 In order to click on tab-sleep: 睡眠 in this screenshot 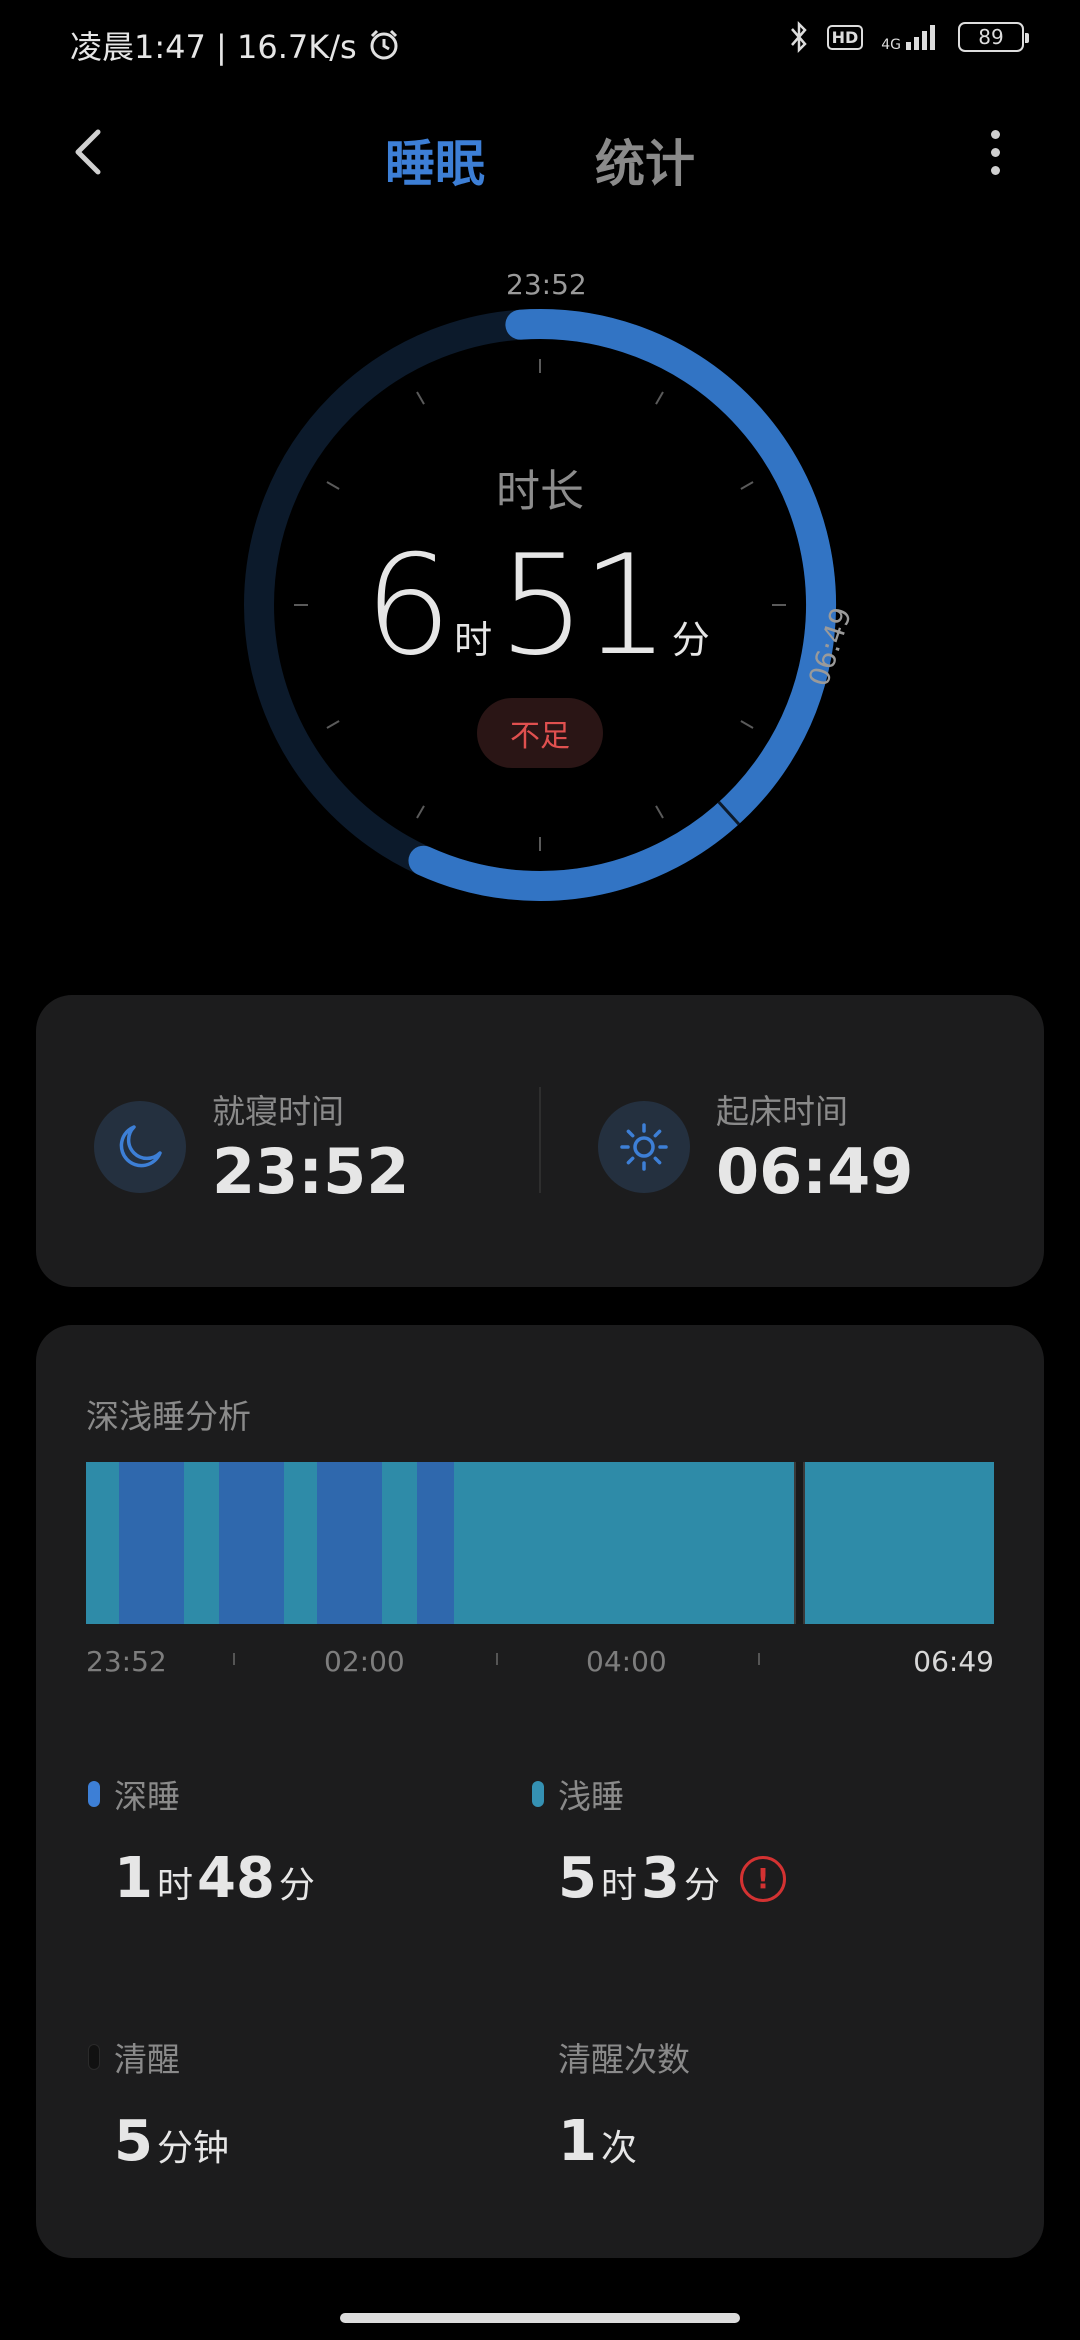, I will do `click(435, 160)`.